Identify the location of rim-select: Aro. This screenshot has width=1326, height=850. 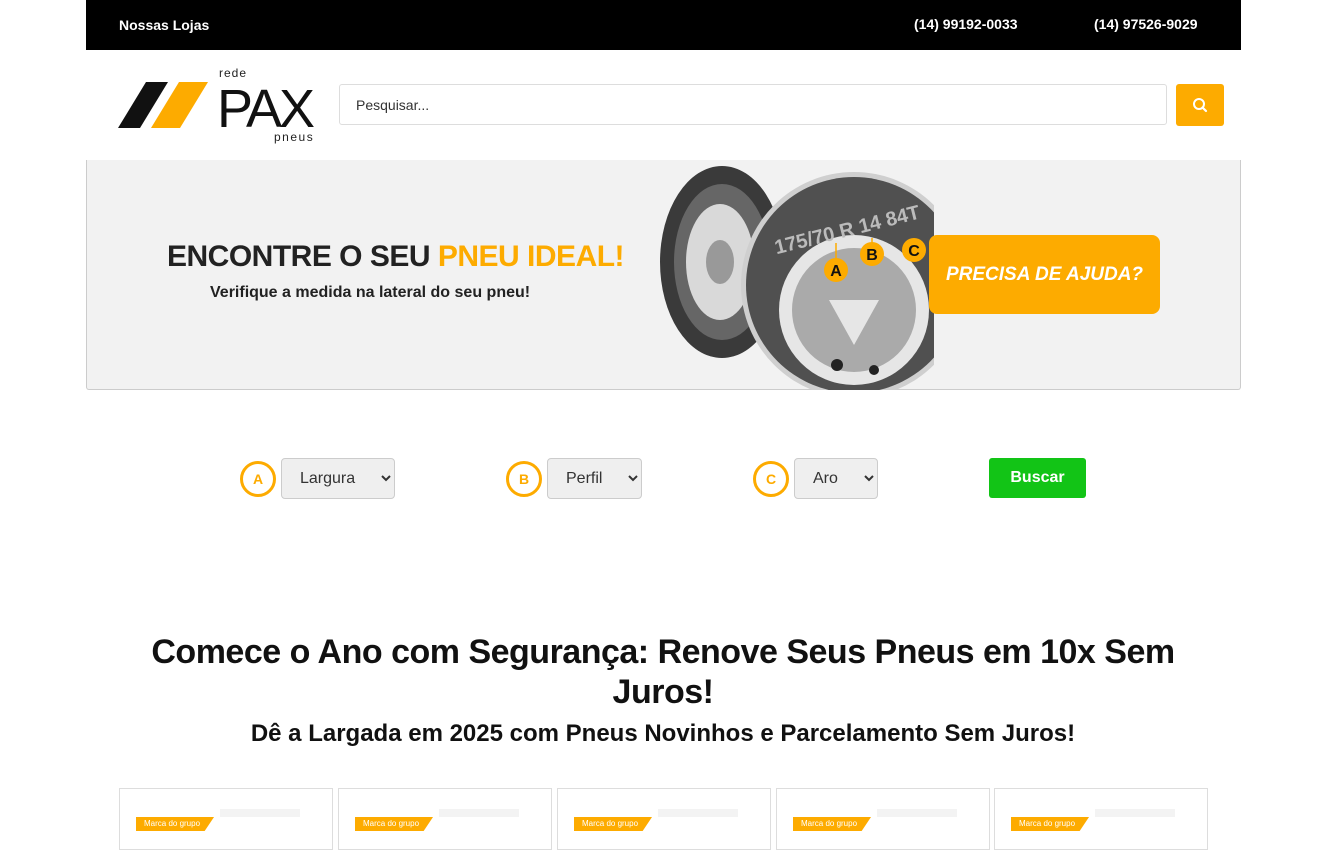
(836, 478).